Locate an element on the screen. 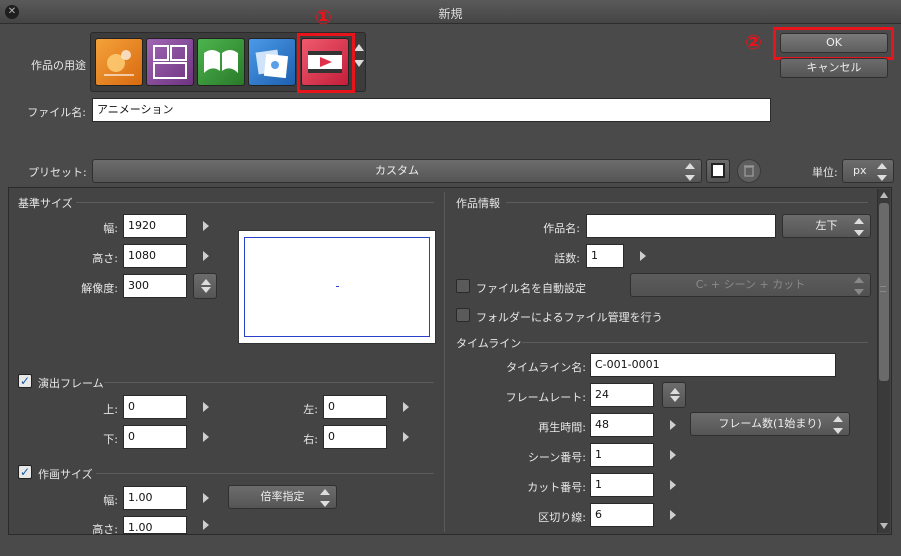 This screenshot has width=901, height=556. left-label: 左: is located at coordinates (310, 409).